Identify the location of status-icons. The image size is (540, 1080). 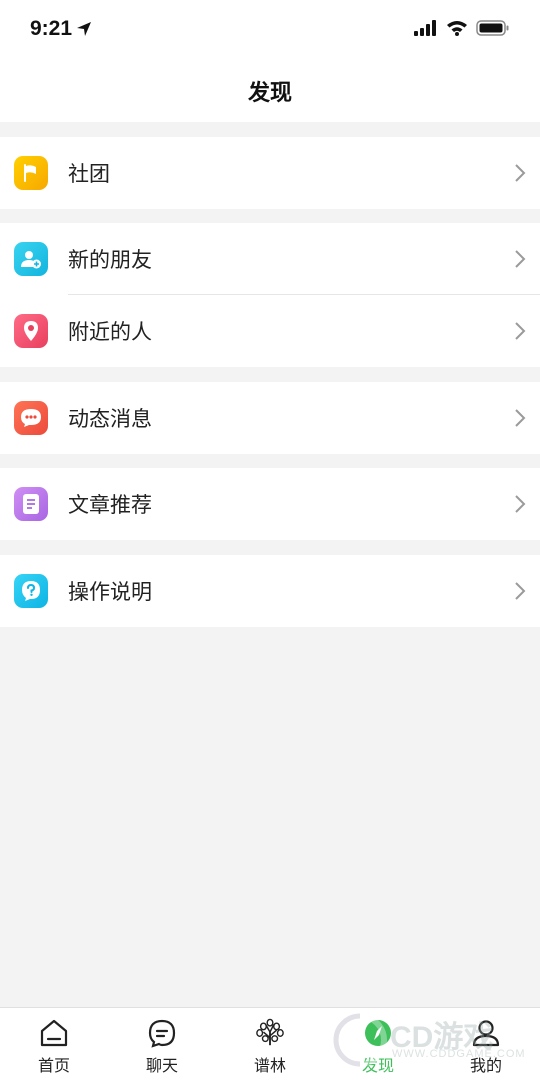
(462, 28).